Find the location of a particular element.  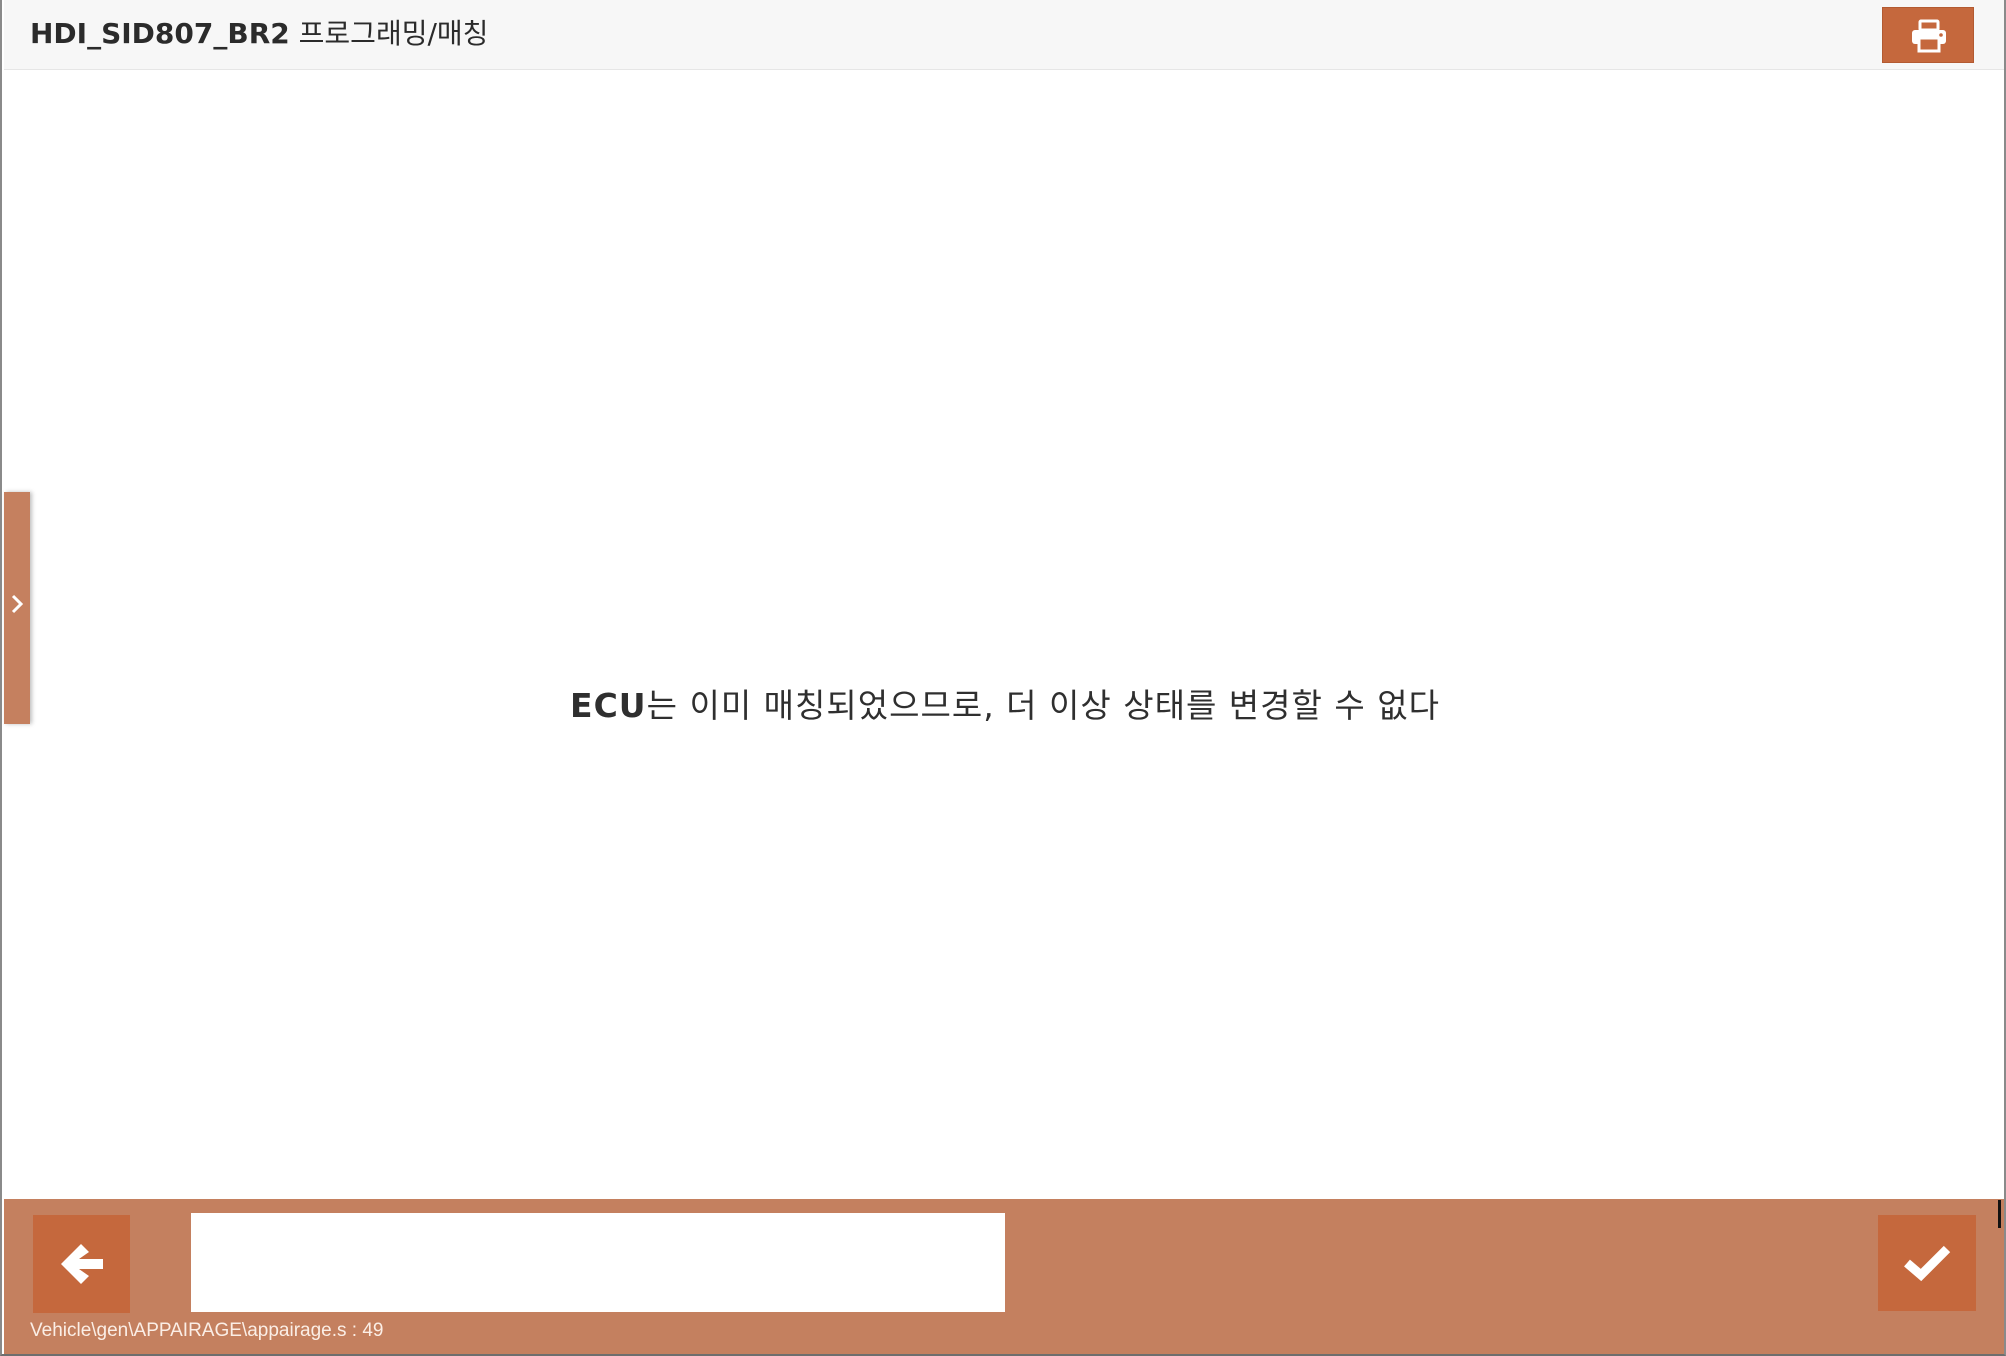

chevron-right-icon is located at coordinates (17, 604).